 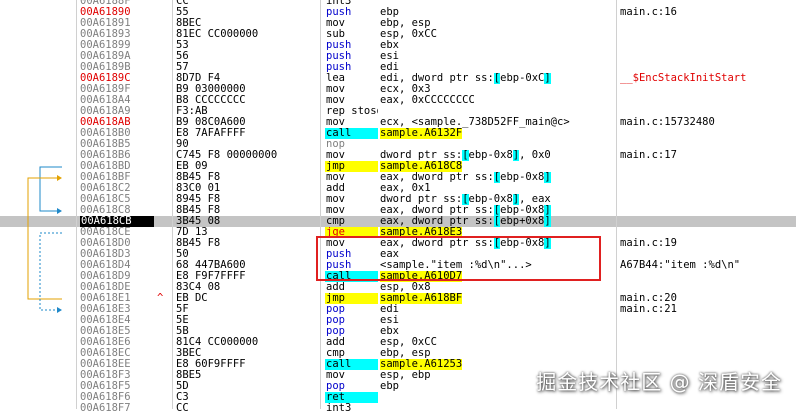 What do you see at coordinates (335, 34) in the screenshot?
I see `mnemonic: sub` at bounding box center [335, 34].